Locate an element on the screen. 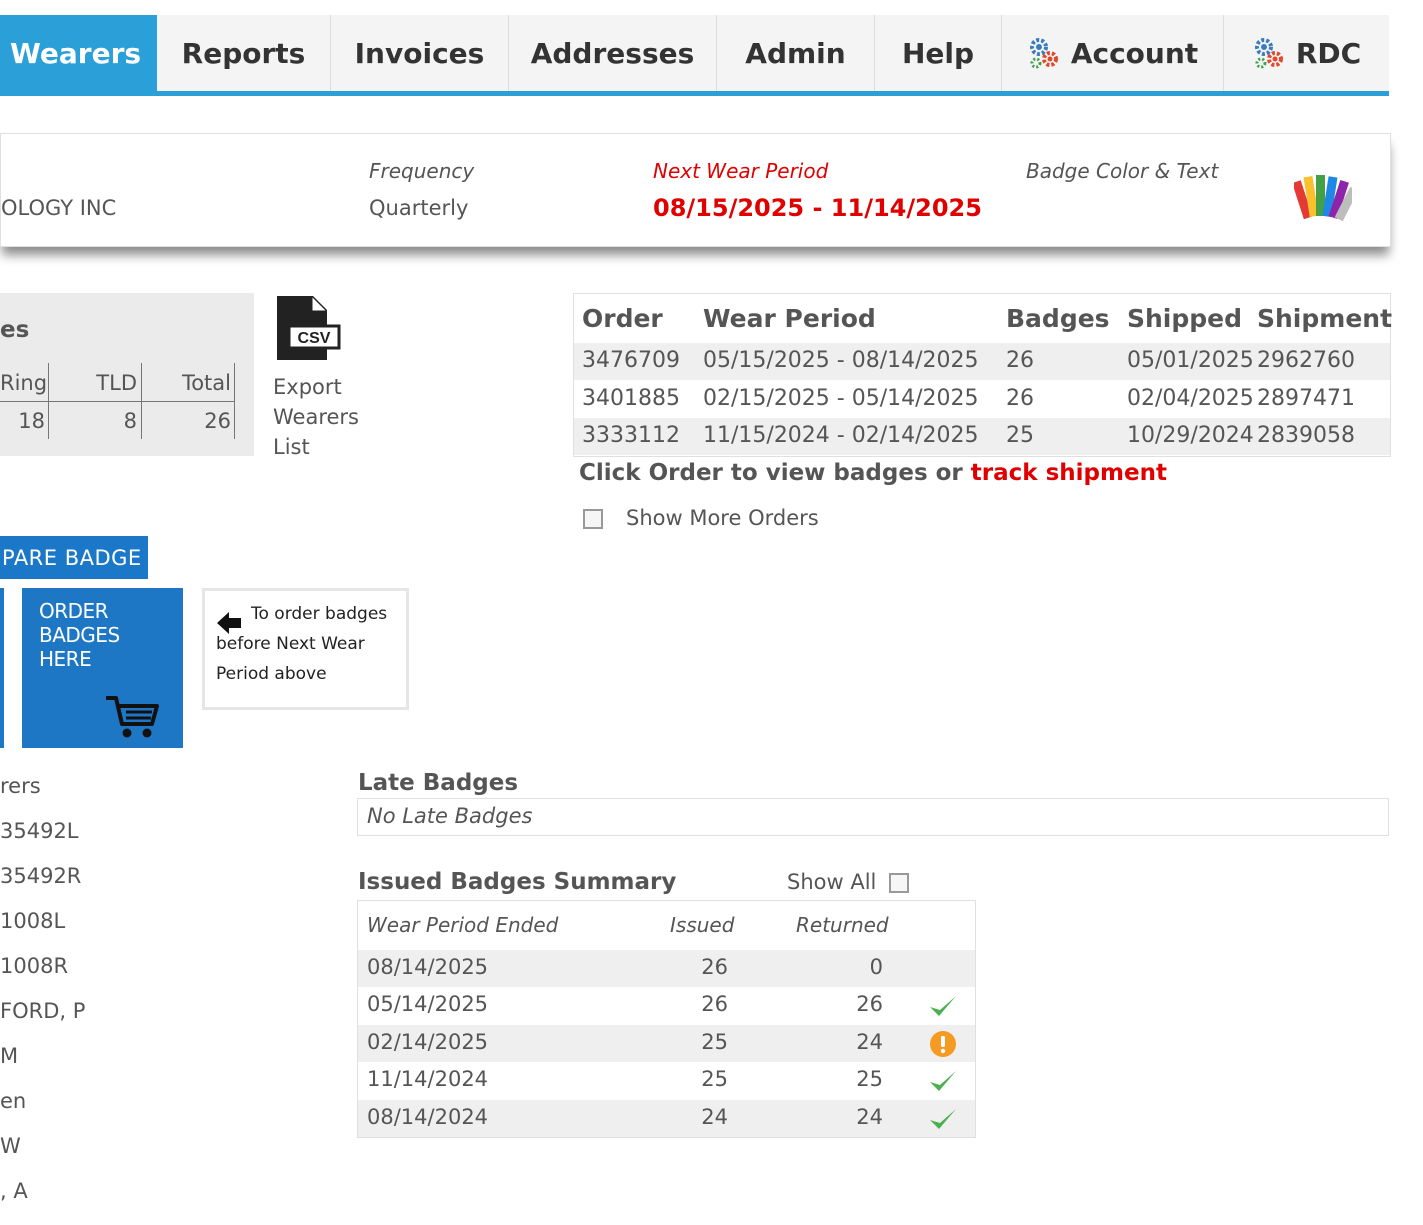 This screenshot has width=1423, height=1225. show-all-label: Show All is located at coordinates (831, 882).